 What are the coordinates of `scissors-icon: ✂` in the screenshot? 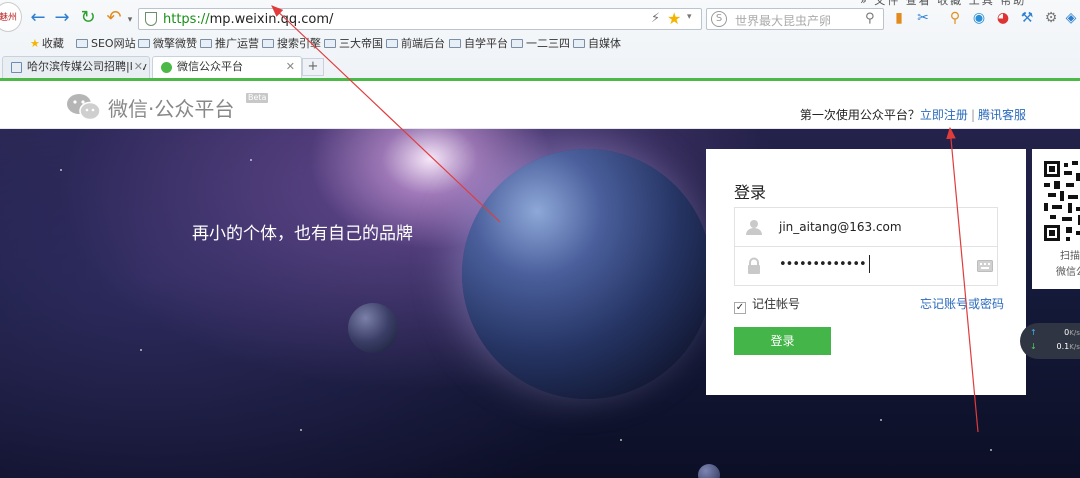 It's located at (923, 18).